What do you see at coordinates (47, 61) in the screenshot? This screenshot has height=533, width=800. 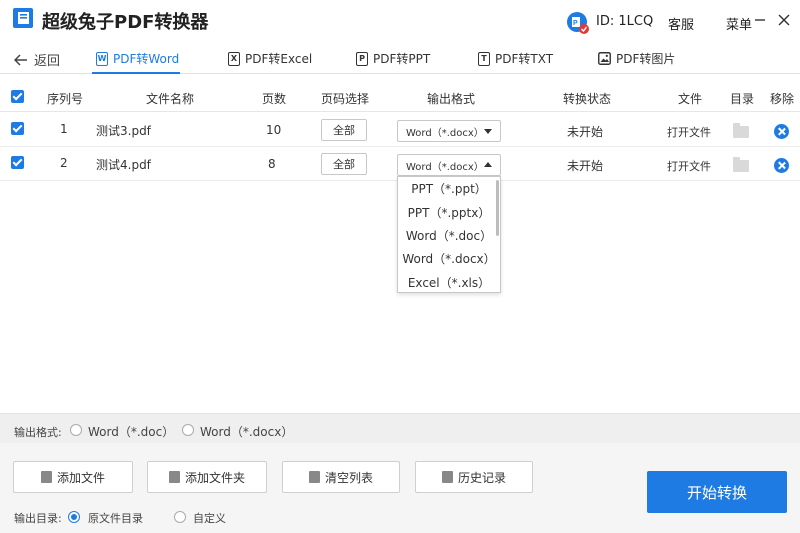 I see `back-label: 返回` at bounding box center [47, 61].